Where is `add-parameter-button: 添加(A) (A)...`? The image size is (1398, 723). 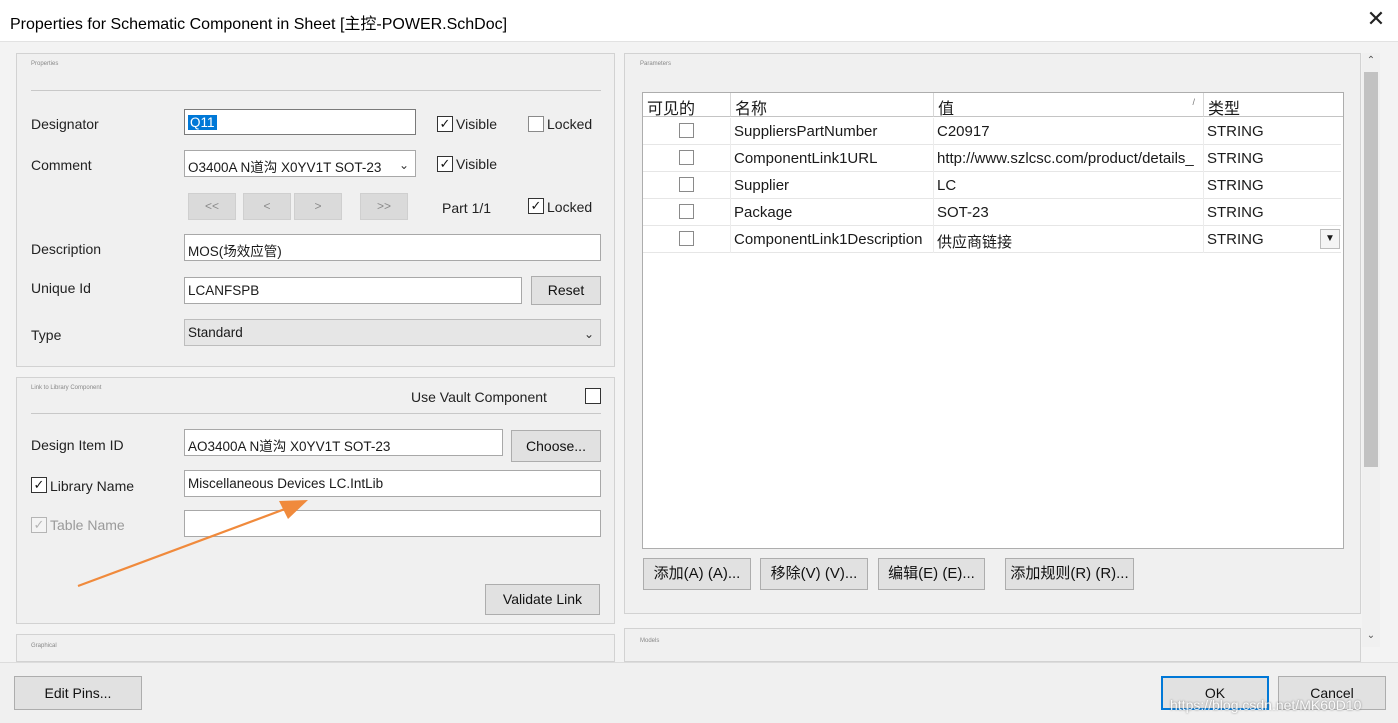
add-parameter-button: 添加(A) (A)... is located at coordinates (697, 574).